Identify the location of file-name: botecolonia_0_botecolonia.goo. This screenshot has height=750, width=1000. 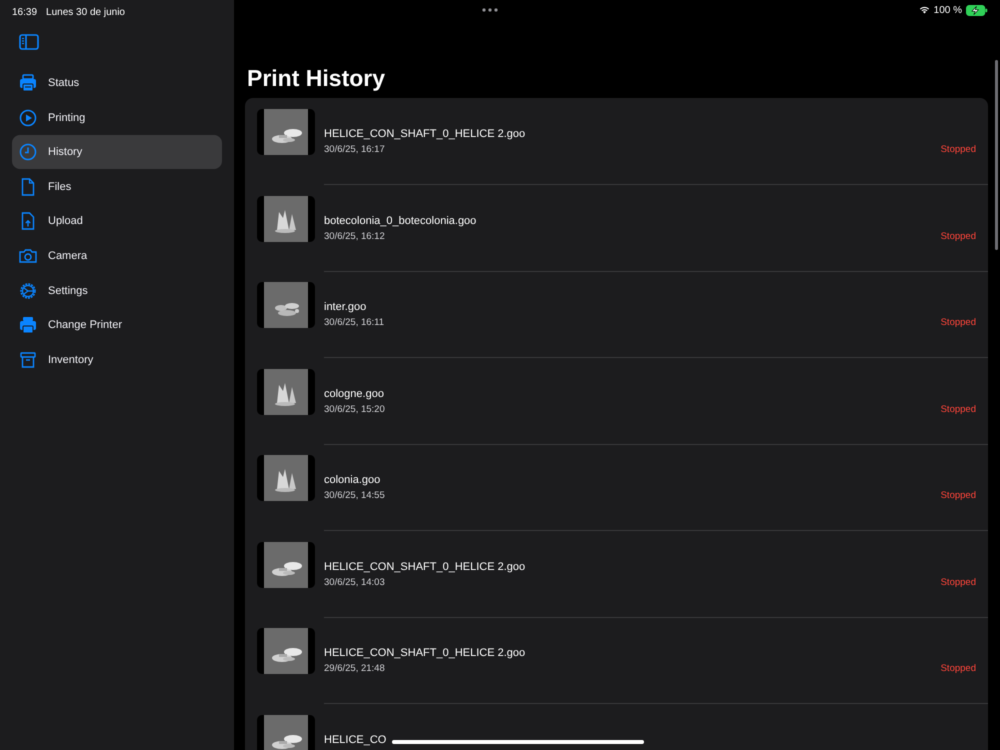
(400, 221).